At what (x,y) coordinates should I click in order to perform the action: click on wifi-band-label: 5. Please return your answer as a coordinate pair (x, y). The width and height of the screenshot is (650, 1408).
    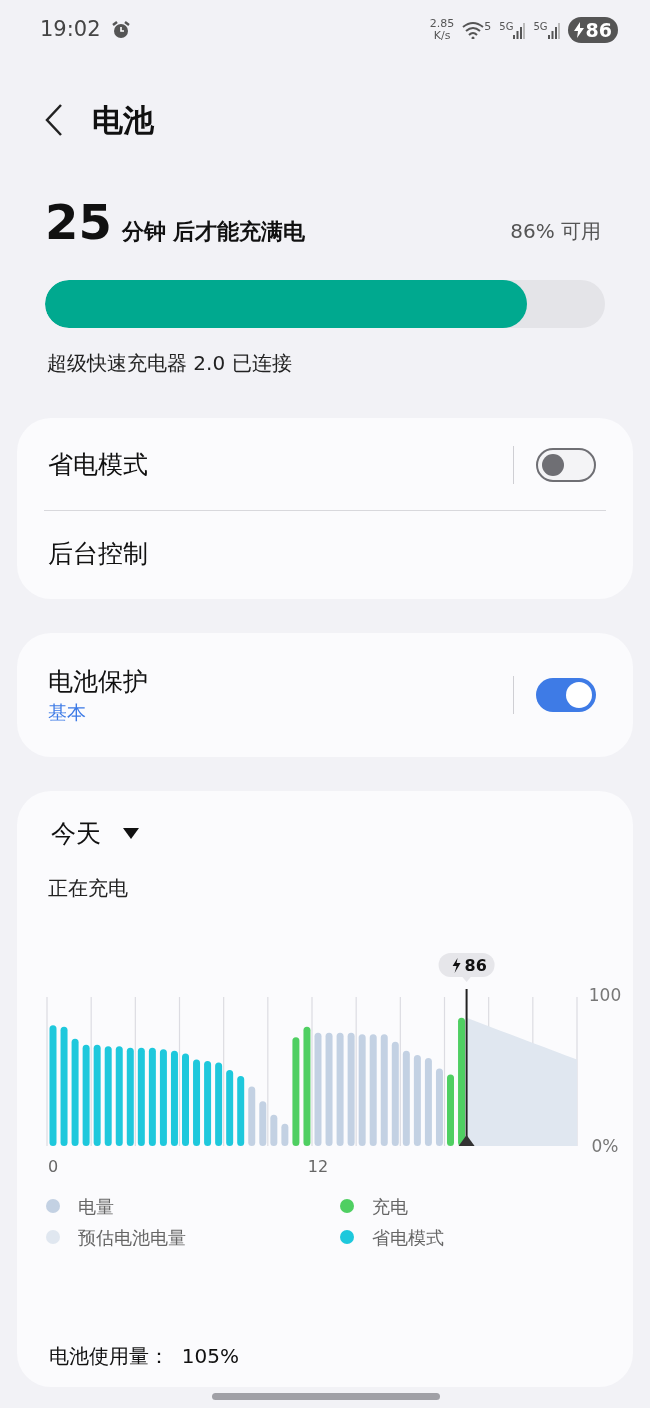
    Looking at the image, I should click on (488, 27).